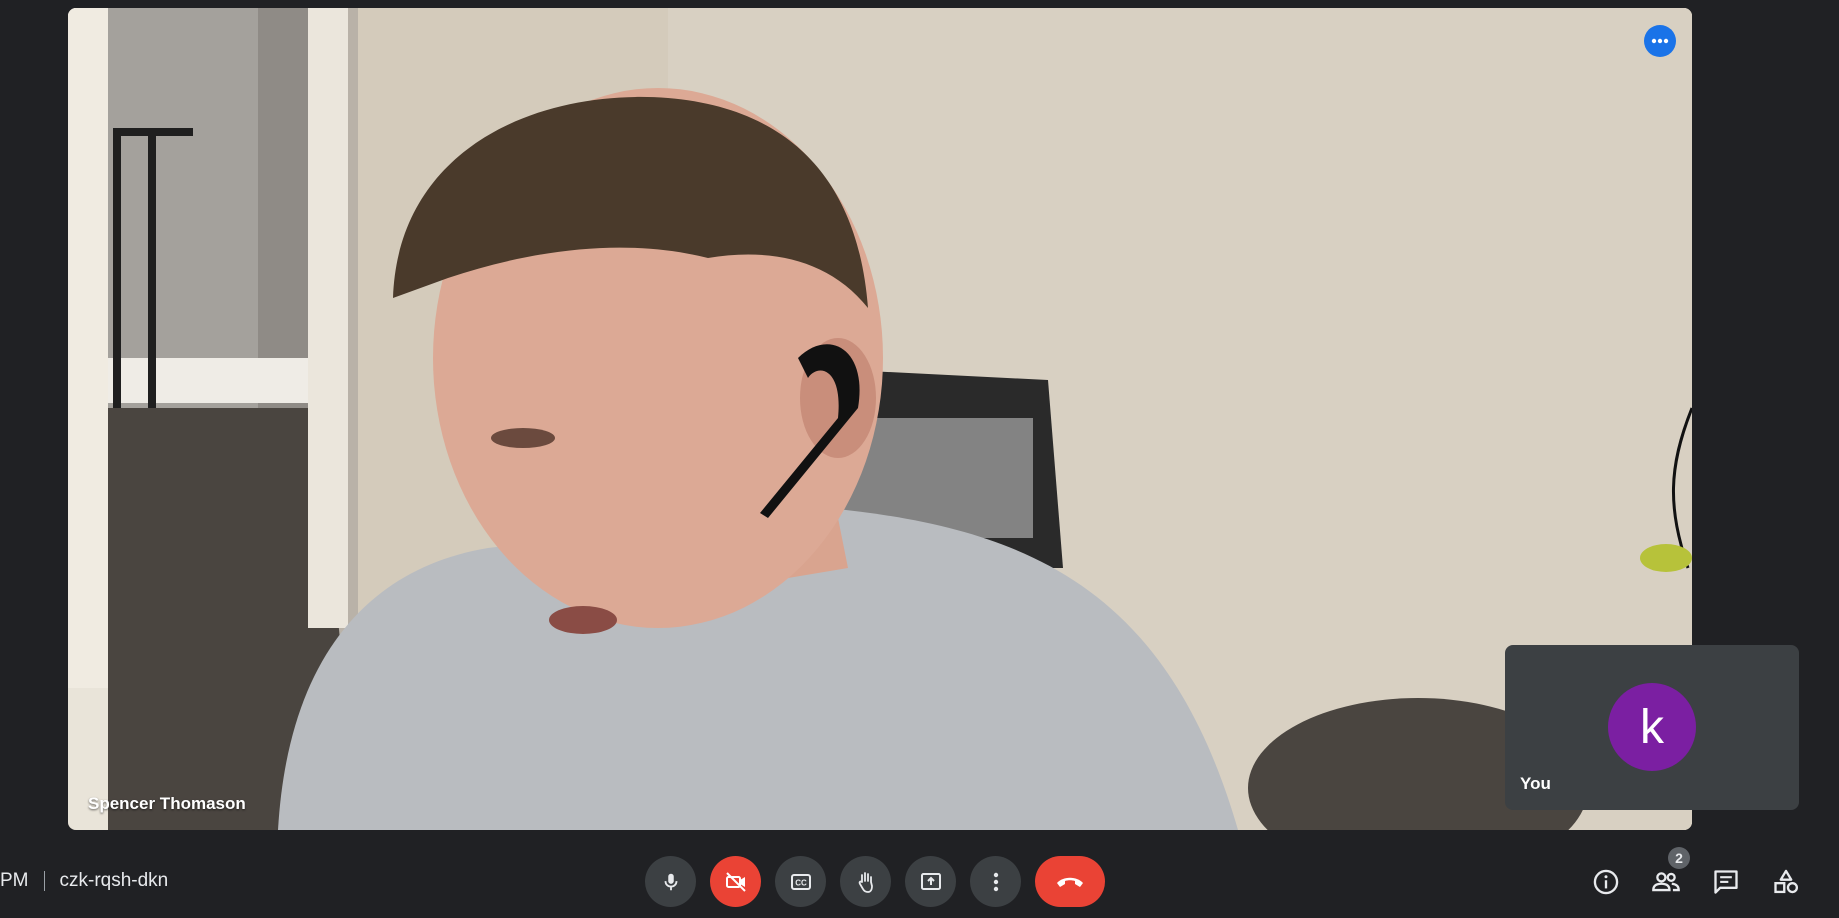  I want to click on people-count-badge: 2, so click(1679, 858).